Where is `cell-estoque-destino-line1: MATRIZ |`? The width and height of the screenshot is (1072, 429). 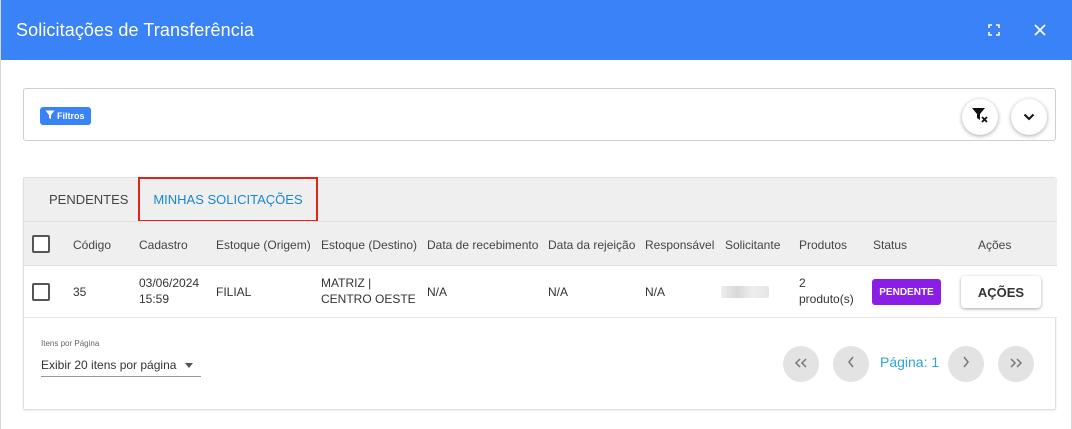
cell-estoque-destino-line1: MATRIZ | is located at coordinates (346, 283).